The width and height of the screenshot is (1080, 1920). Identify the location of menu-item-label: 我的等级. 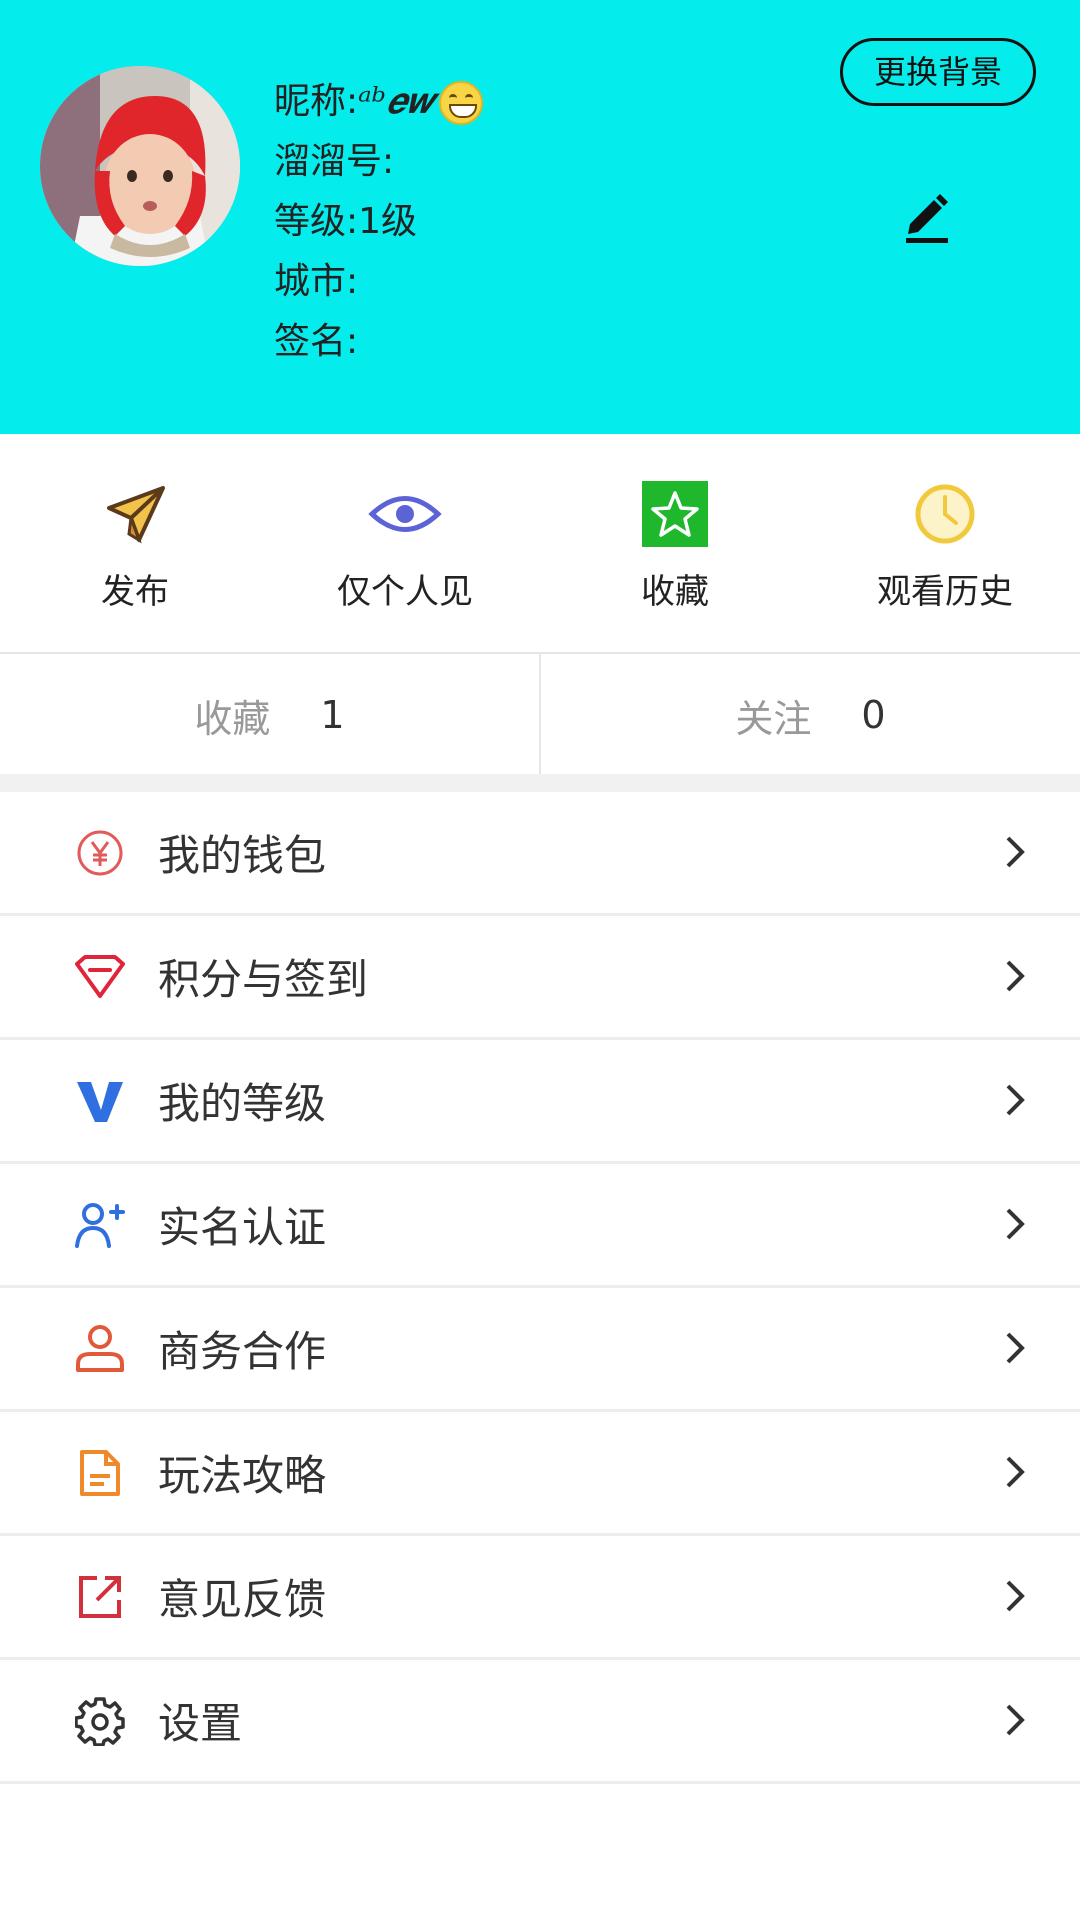
(242, 1103).